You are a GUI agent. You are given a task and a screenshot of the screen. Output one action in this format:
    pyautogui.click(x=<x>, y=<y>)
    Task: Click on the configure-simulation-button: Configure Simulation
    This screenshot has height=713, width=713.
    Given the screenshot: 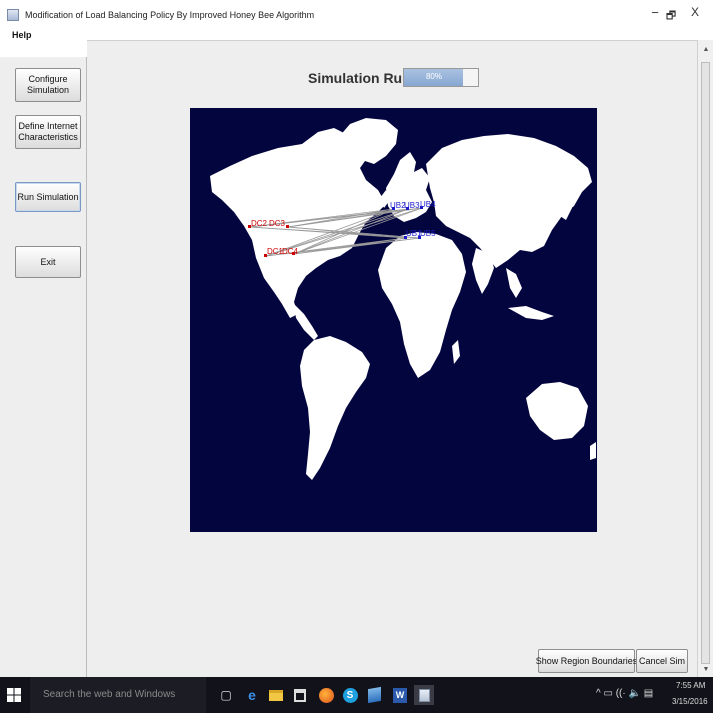 What is the action you would take?
    pyautogui.click(x=48, y=85)
    